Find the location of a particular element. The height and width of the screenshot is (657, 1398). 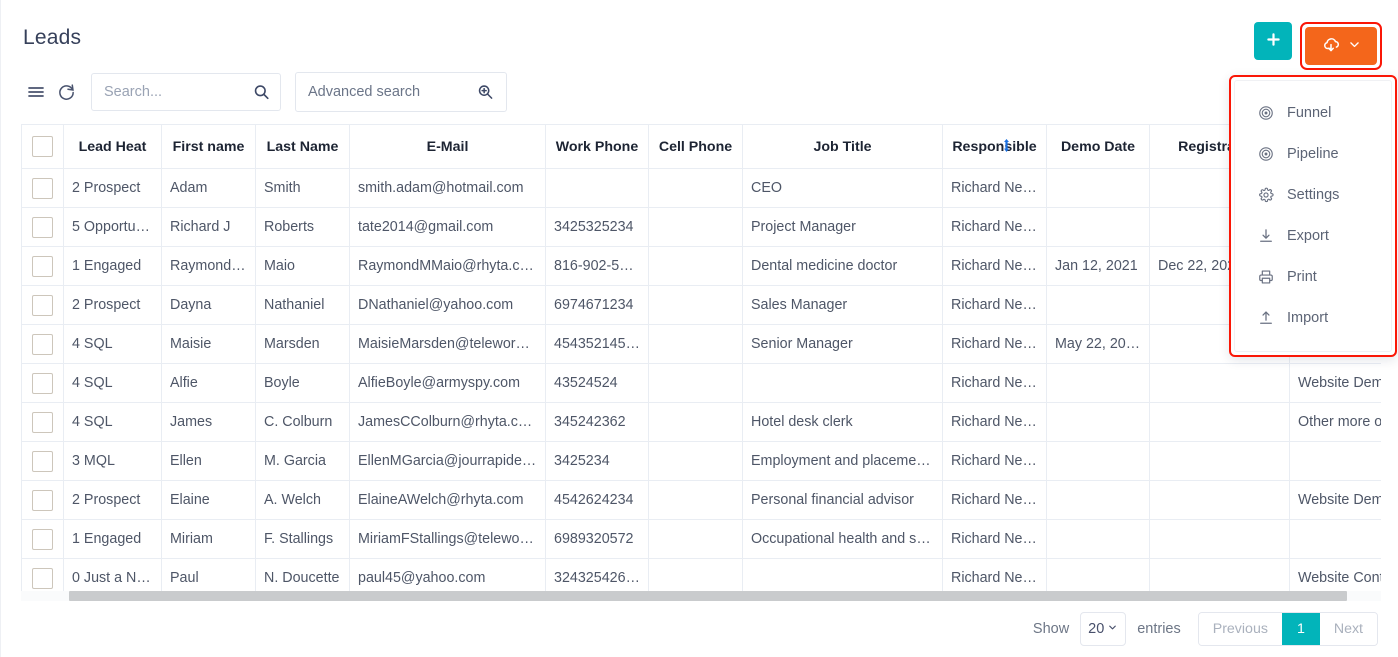

search-input-wrapper is located at coordinates (186, 92).